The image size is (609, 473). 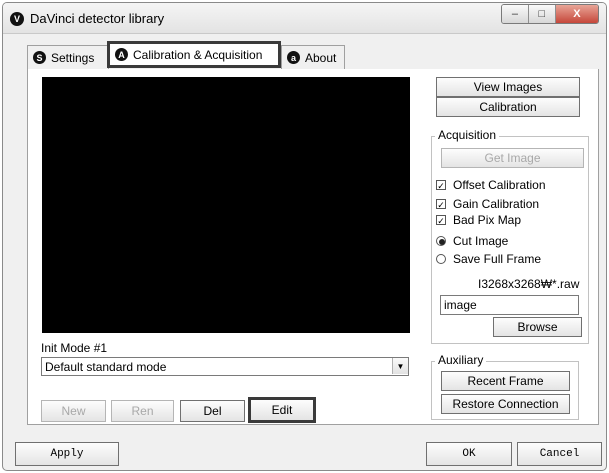 I want to click on new-button: New, so click(x=73, y=411).